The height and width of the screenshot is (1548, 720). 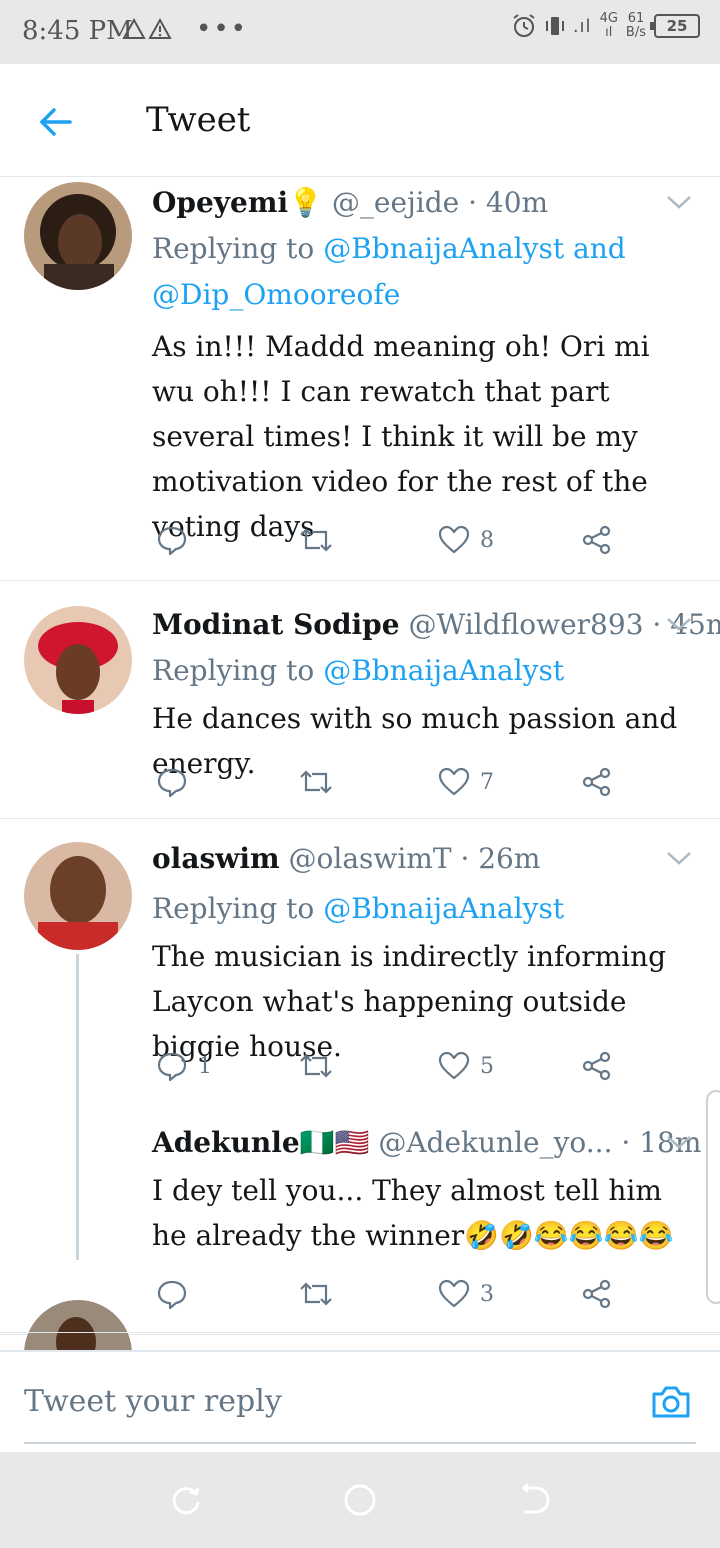 I want to click on vibrate-icon, so click(x=554, y=26).